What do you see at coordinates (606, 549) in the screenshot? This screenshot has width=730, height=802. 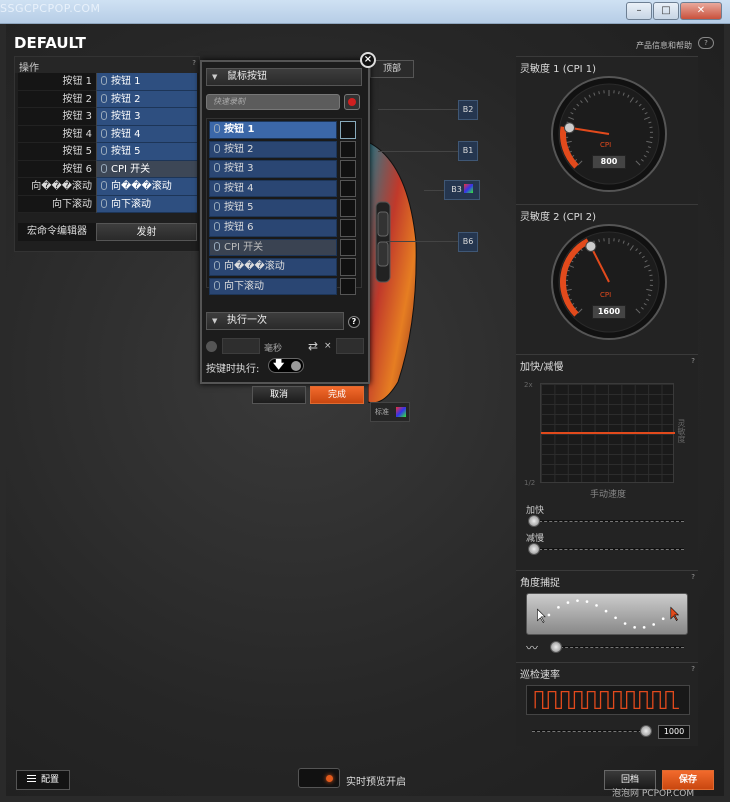 I see `decel-slider` at bounding box center [606, 549].